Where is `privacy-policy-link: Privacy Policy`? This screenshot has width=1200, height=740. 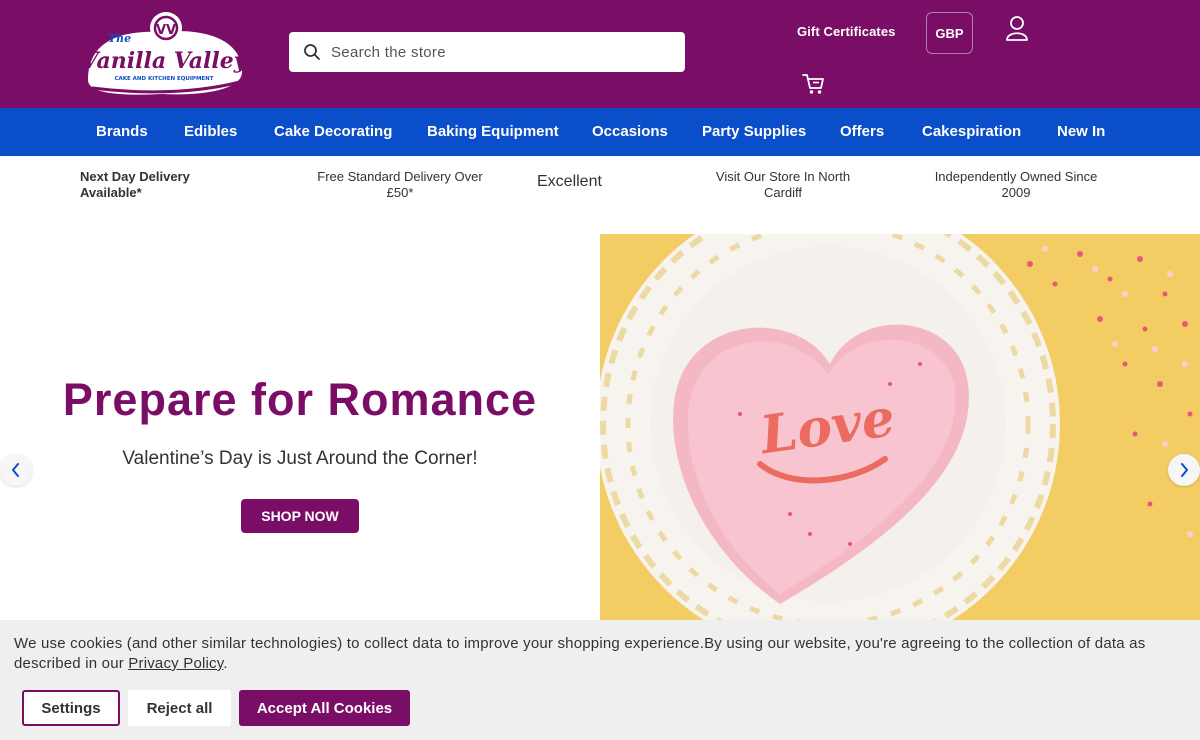 privacy-policy-link: Privacy Policy is located at coordinates (175, 663).